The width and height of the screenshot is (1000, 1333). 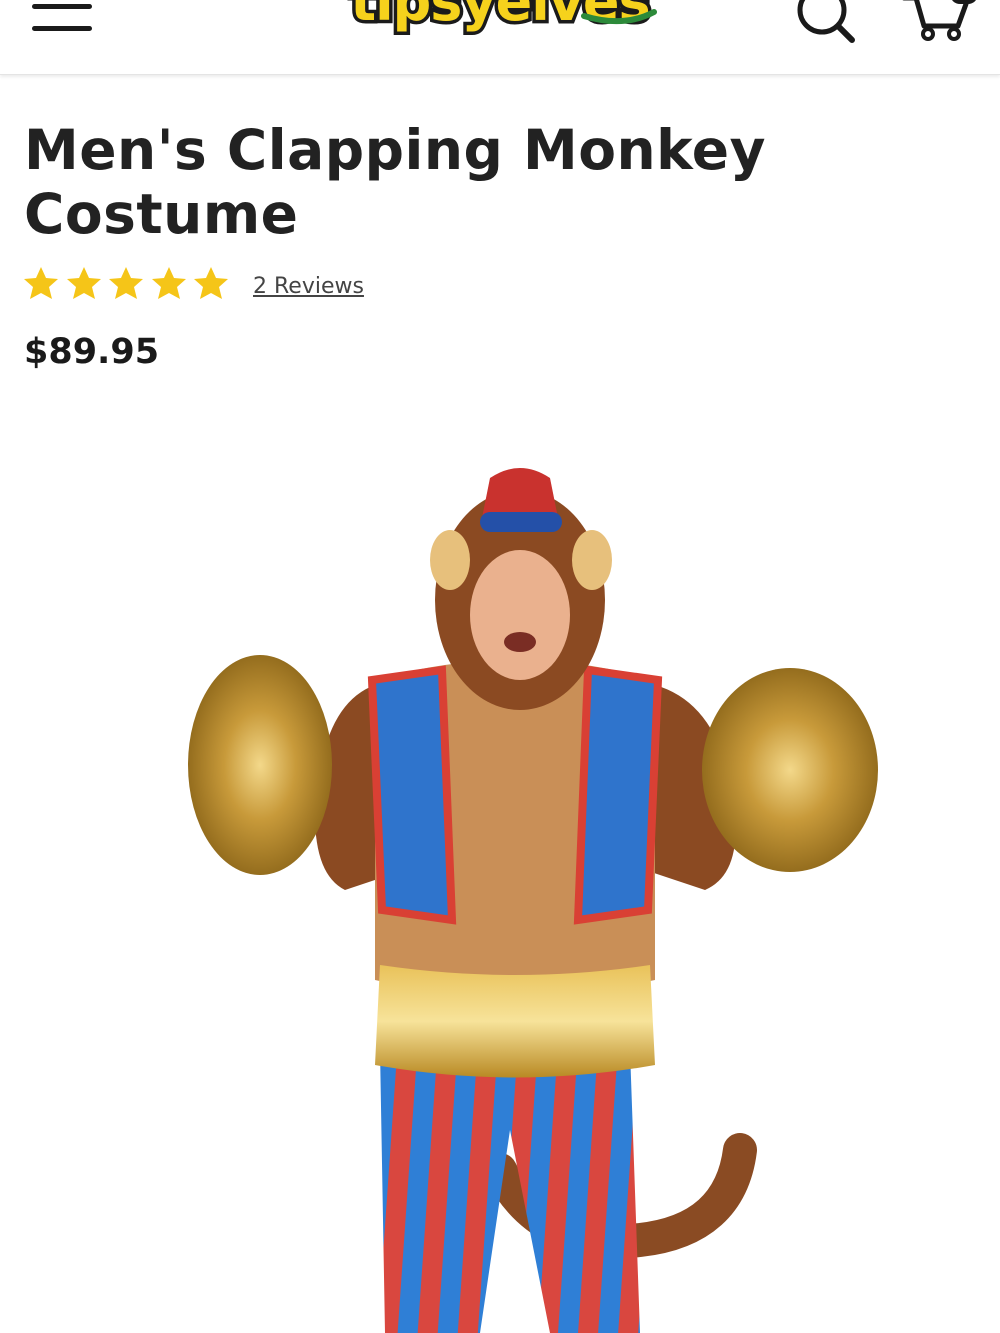 I want to click on hood-ear-right, so click(x=592, y=560).